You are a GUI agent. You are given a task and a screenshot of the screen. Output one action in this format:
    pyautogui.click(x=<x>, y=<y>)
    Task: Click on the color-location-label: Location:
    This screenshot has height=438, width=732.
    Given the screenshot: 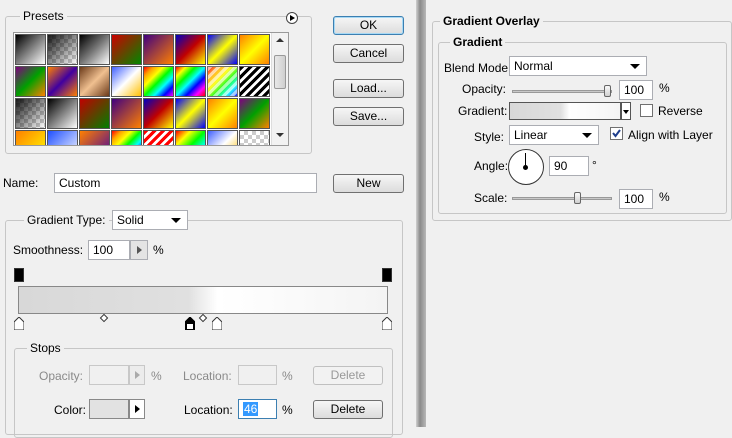 What is the action you would take?
    pyautogui.click(x=208, y=410)
    